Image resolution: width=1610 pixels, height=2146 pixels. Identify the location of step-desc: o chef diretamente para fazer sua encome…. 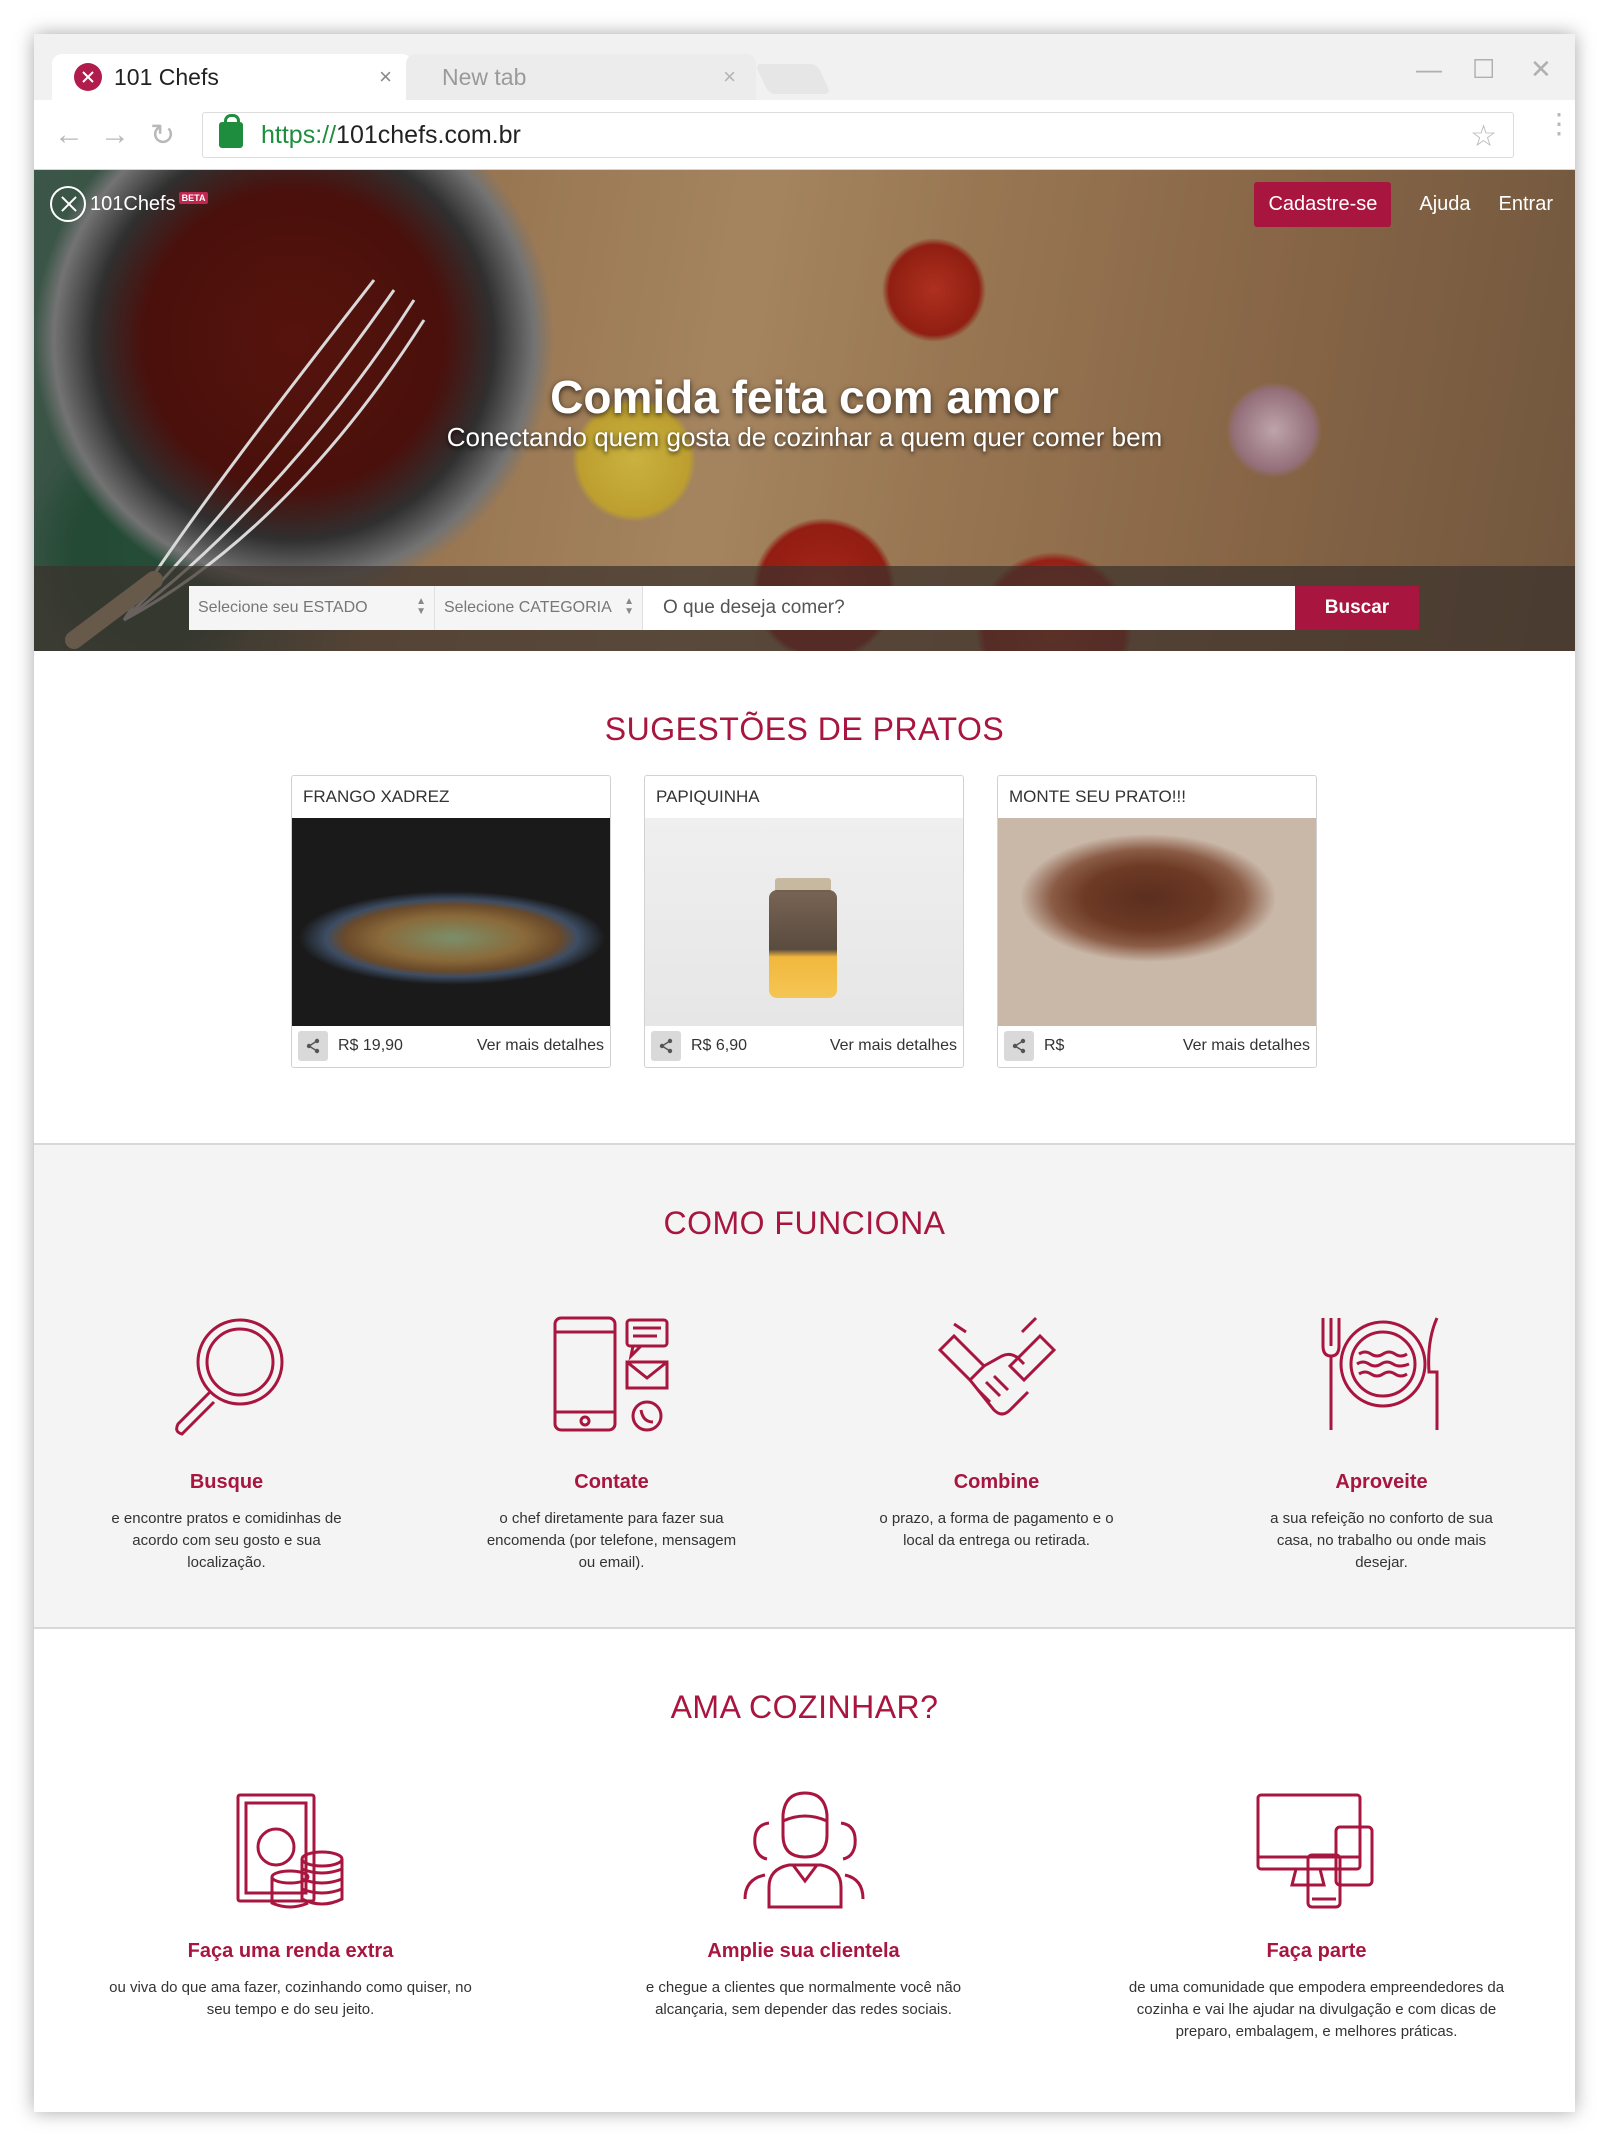
(611, 1540).